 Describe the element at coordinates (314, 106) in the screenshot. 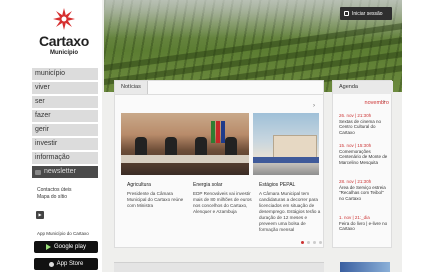

I see `next-arrow-icon: ›` at that location.